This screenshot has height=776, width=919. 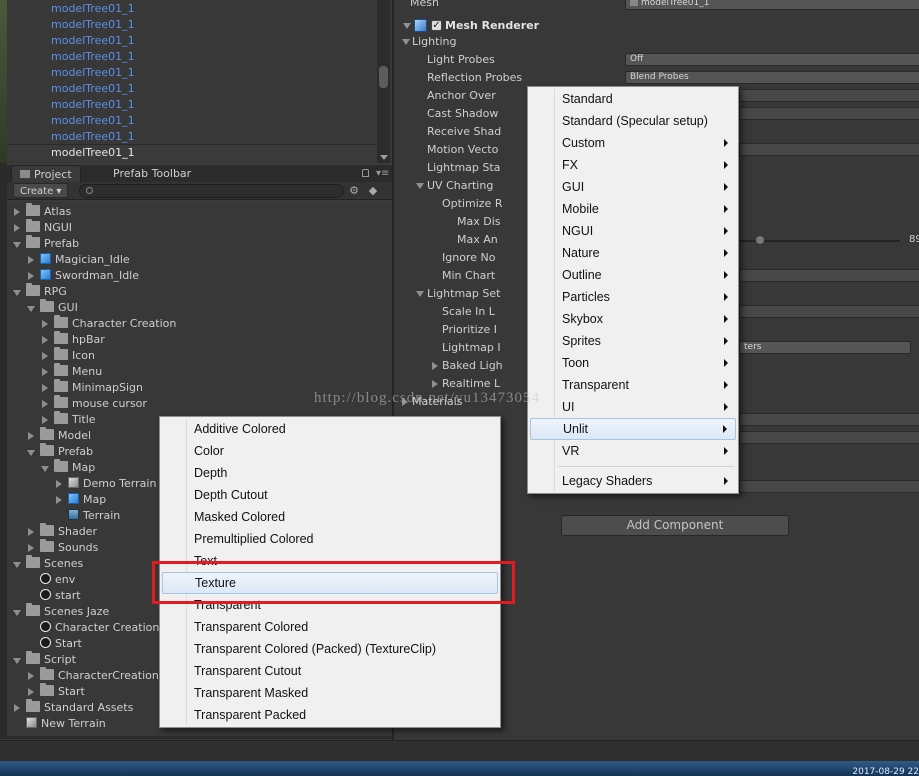 I want to click on project-tree-item: Magician_Idle, so click(x=78, y=260).